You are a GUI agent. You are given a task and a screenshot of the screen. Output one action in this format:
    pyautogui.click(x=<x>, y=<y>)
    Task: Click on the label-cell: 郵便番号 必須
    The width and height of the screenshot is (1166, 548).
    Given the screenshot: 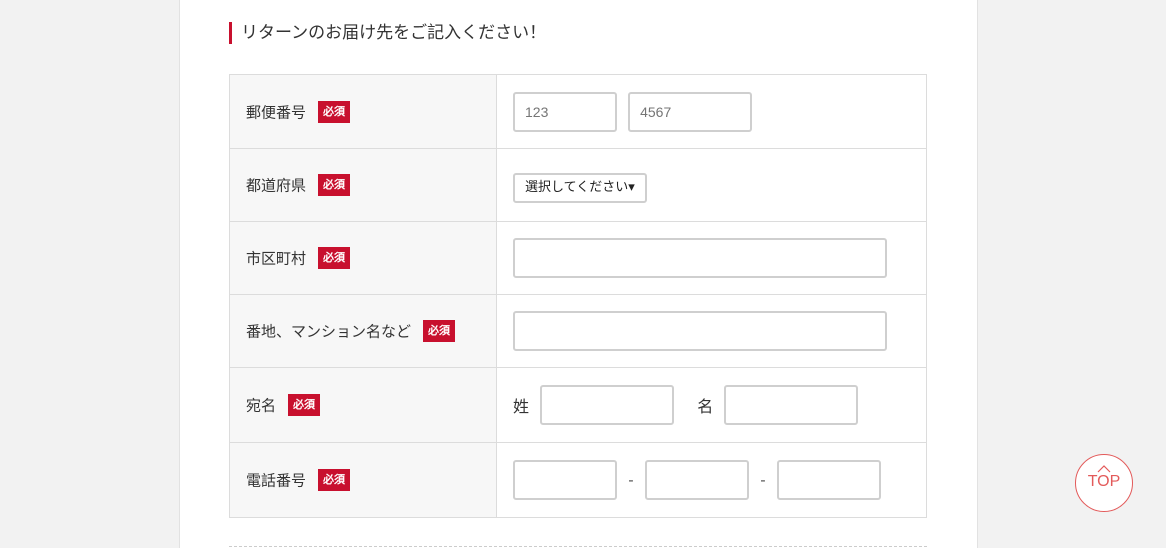 What is the action you would take?
    pyautogui.click(x=363, y=111)
    